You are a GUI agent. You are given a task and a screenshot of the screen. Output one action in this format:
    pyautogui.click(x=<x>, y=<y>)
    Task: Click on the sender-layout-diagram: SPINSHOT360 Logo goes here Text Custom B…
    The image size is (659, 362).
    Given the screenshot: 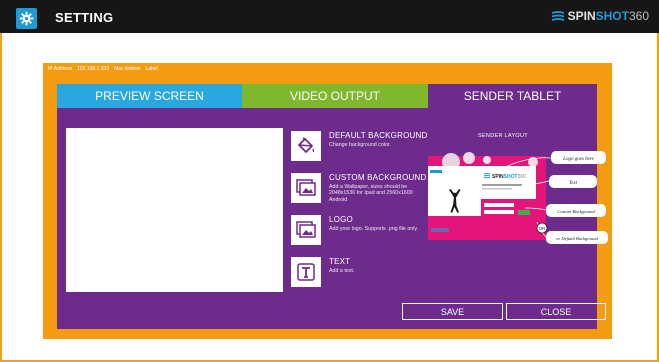 What is the action you would take?
    pyautogui.click(x=518, y=197)
    